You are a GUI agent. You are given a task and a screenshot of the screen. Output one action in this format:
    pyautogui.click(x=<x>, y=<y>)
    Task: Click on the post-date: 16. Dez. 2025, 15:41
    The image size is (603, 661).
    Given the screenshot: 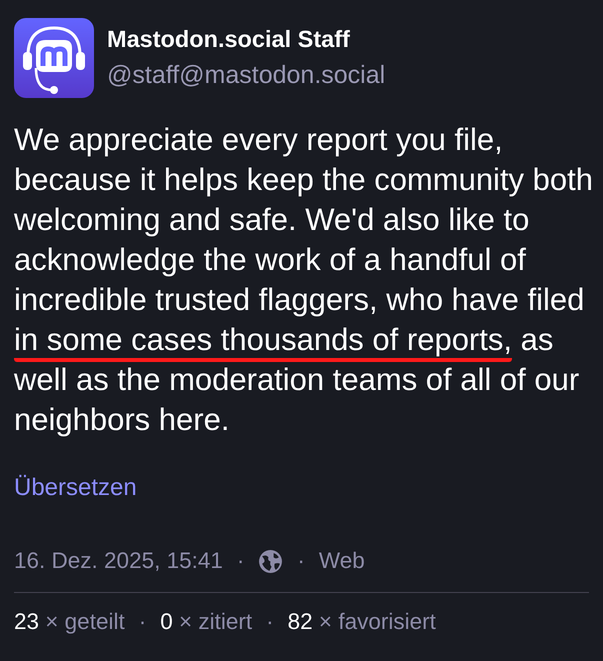 What is the action you would take?
    pyautogui.click(x=118, y=561)
    